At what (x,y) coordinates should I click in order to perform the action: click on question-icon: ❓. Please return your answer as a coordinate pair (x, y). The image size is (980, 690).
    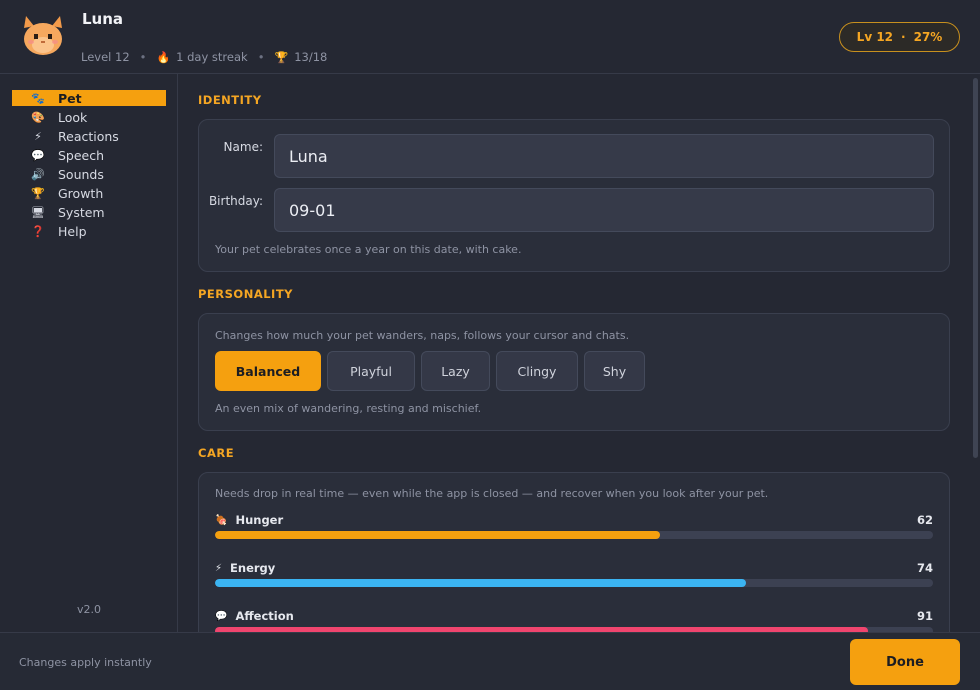
    Looking at the image, I should click on (38, 231).